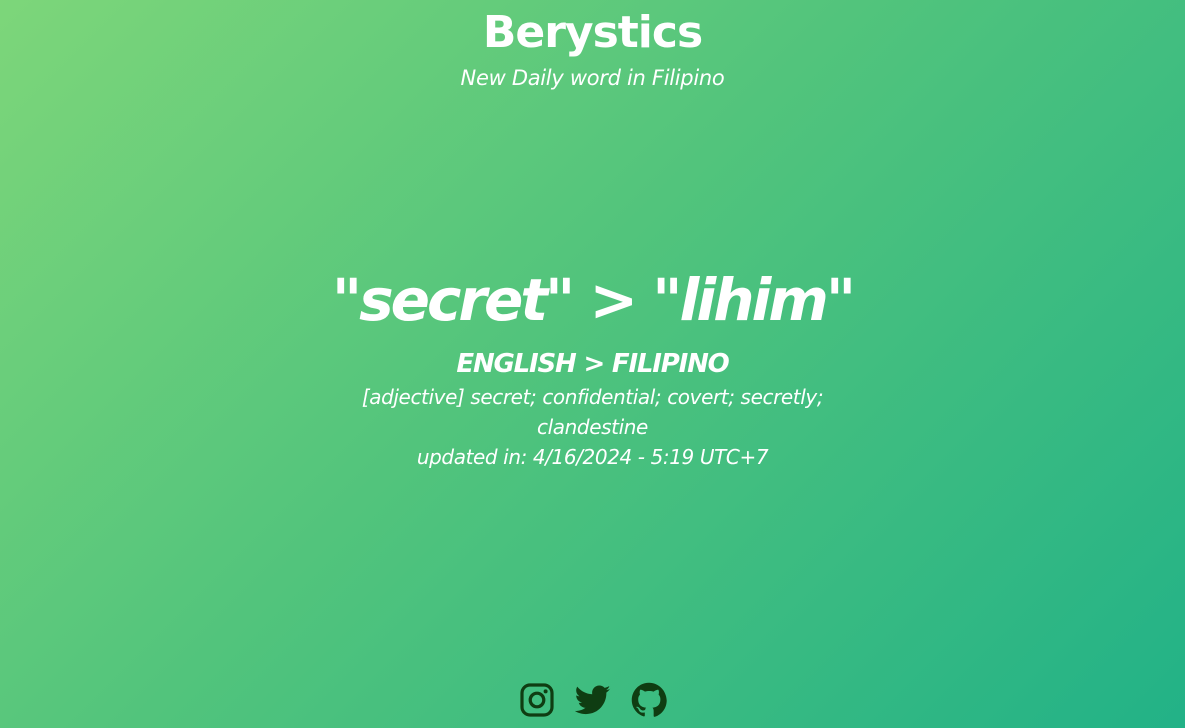 The image size is (1185, 728). I want to click on instagram-link, so click(537, 700).